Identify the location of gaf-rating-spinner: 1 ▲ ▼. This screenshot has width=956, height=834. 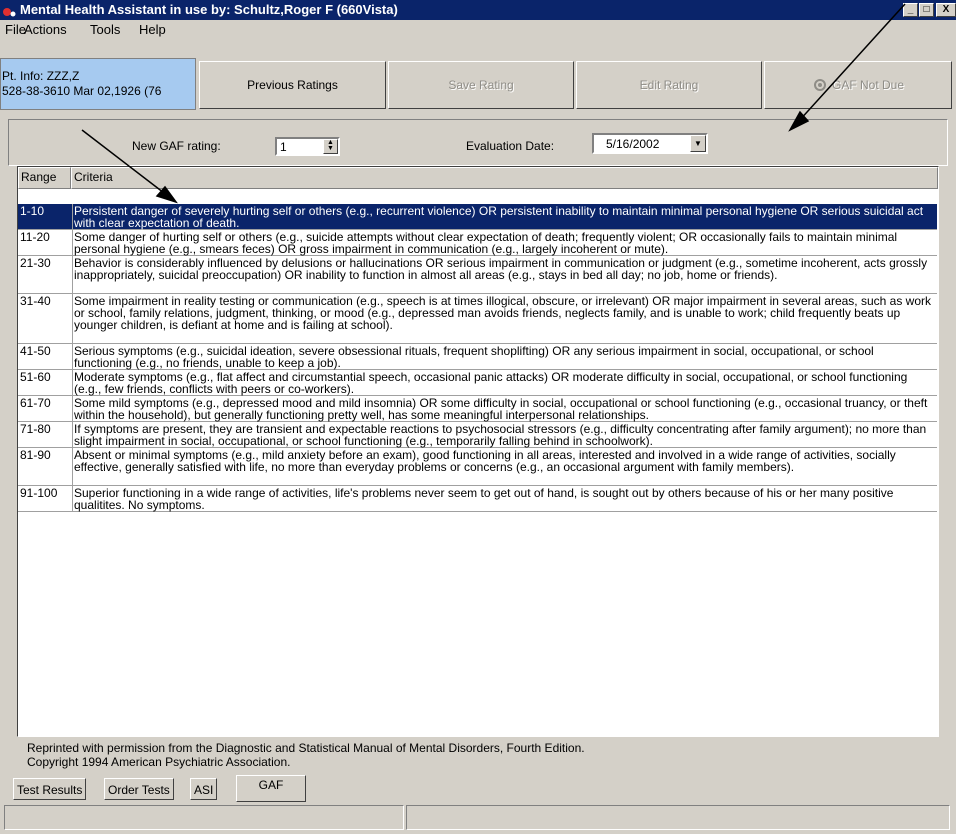
(307, 146).